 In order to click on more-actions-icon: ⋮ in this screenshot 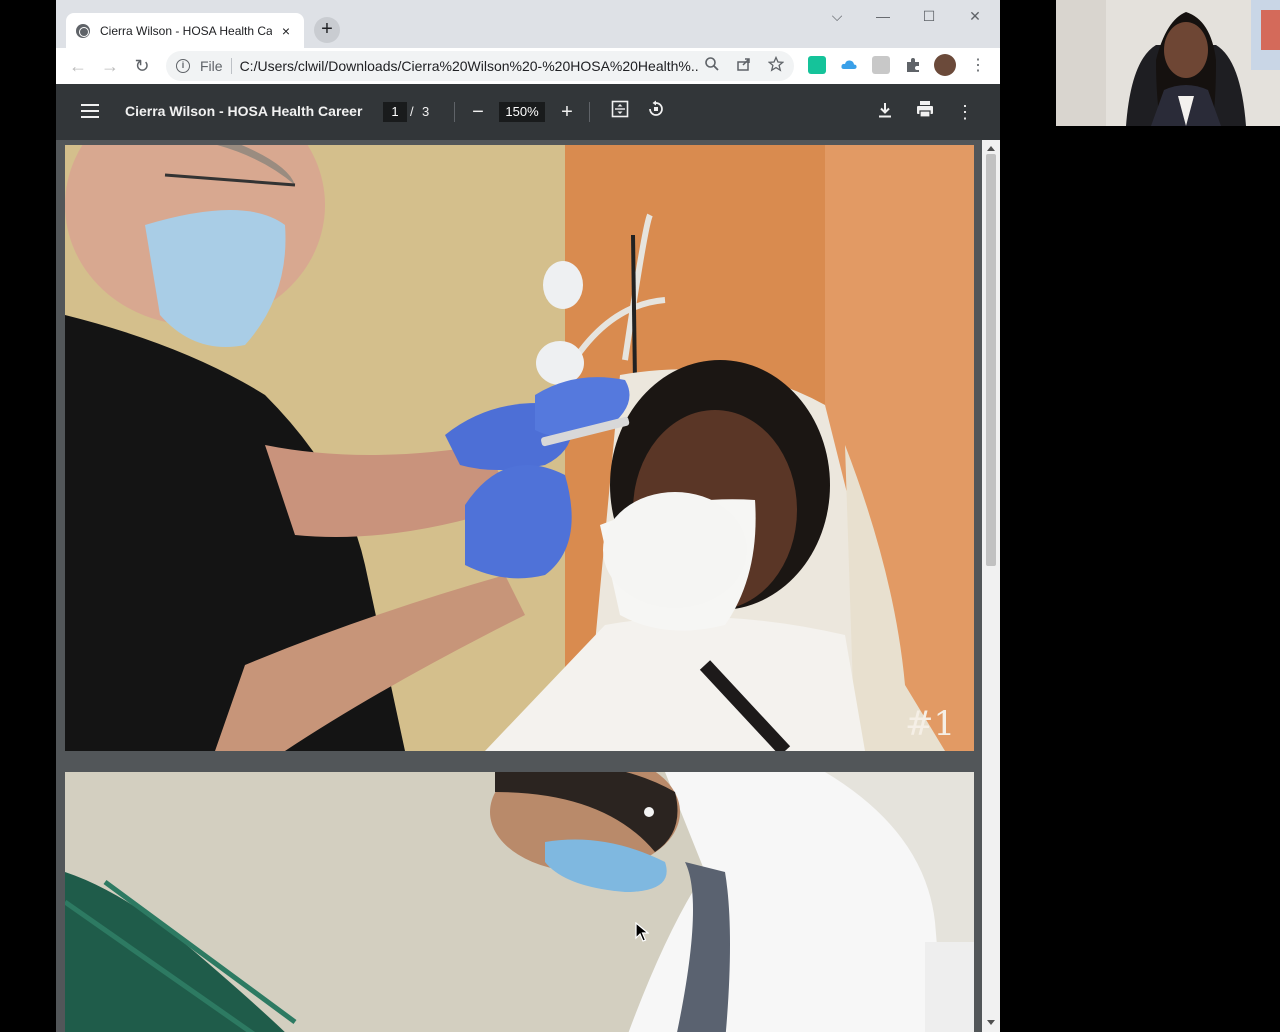, I will do `click(965, 112)`.